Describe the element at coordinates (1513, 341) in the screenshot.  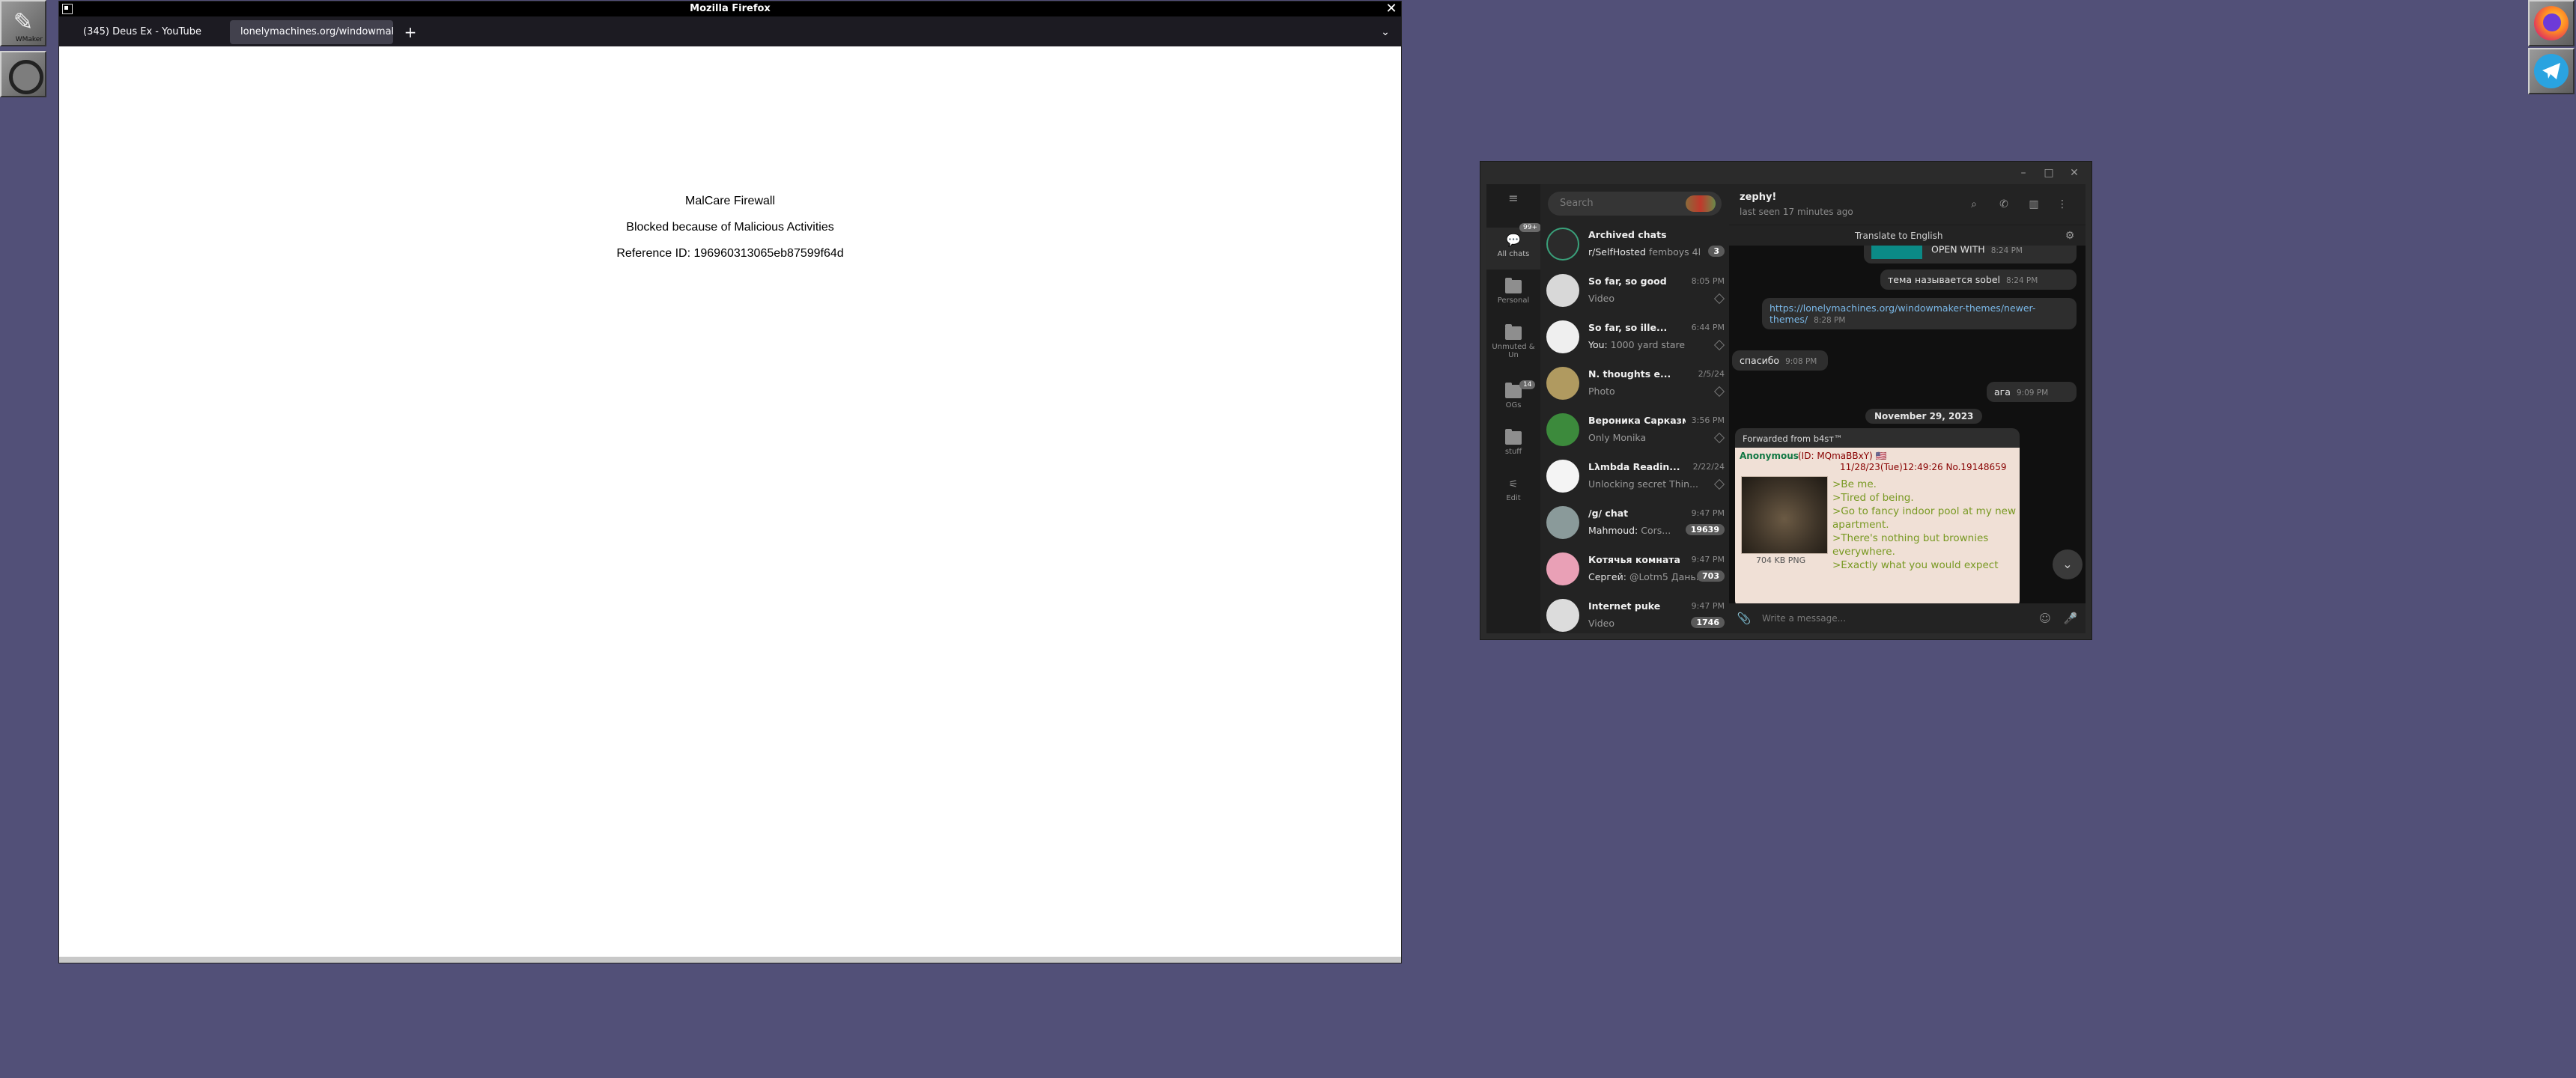
I see `folder-unmuted: Unmuted & Un` at that location.